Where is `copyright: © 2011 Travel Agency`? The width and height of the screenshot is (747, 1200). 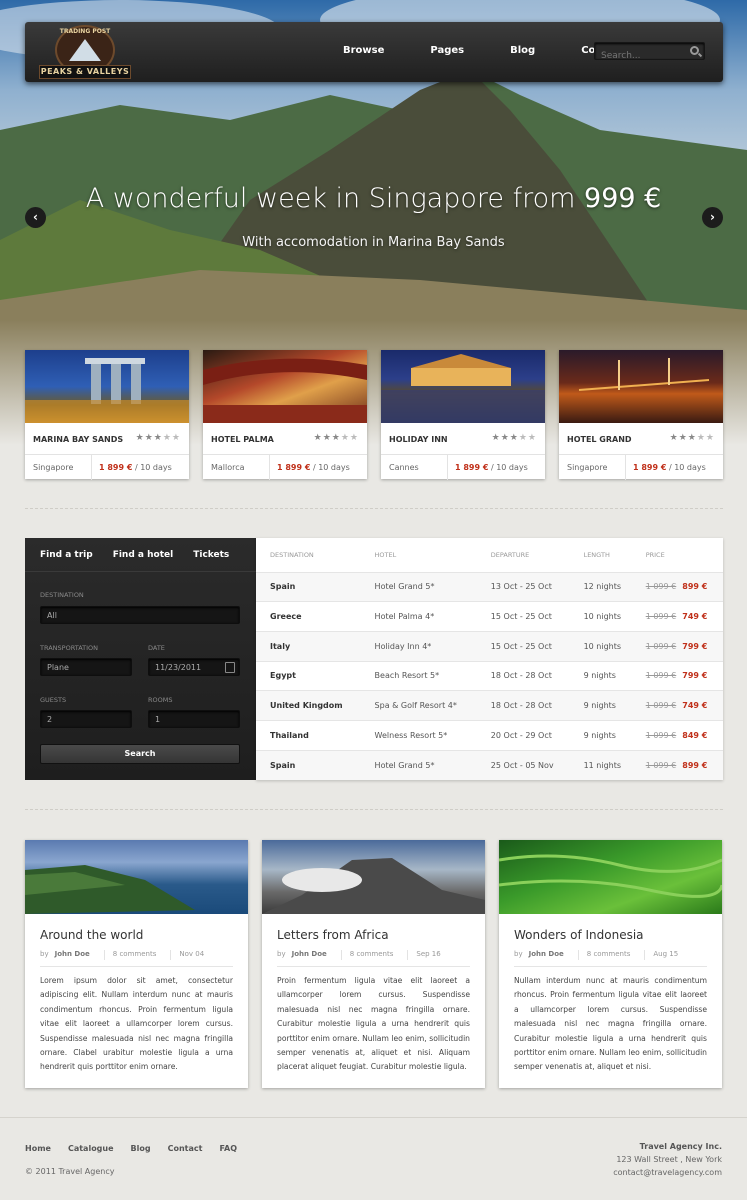
copyright: © 2011 Travel Agency is located at coordinates (70, 1171).